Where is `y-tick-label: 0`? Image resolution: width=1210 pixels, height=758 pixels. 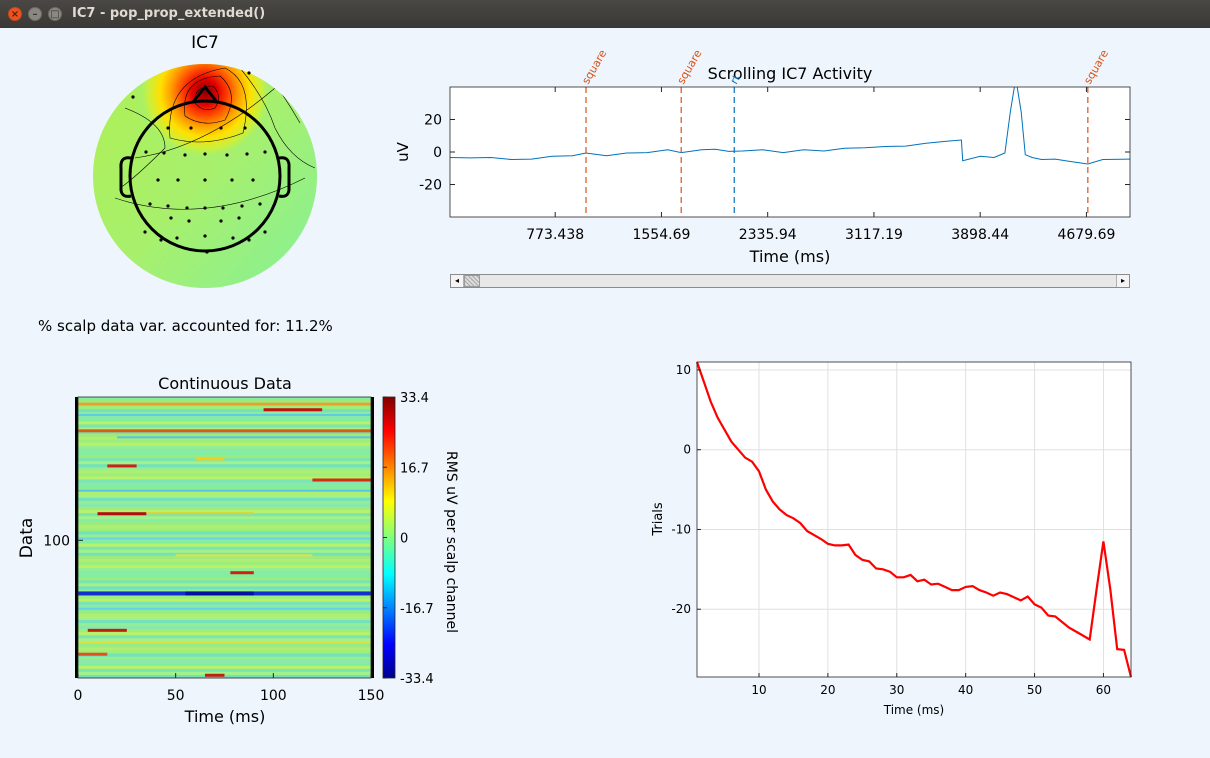
y-tick-label: 0 is located at coordinates (437, 153).